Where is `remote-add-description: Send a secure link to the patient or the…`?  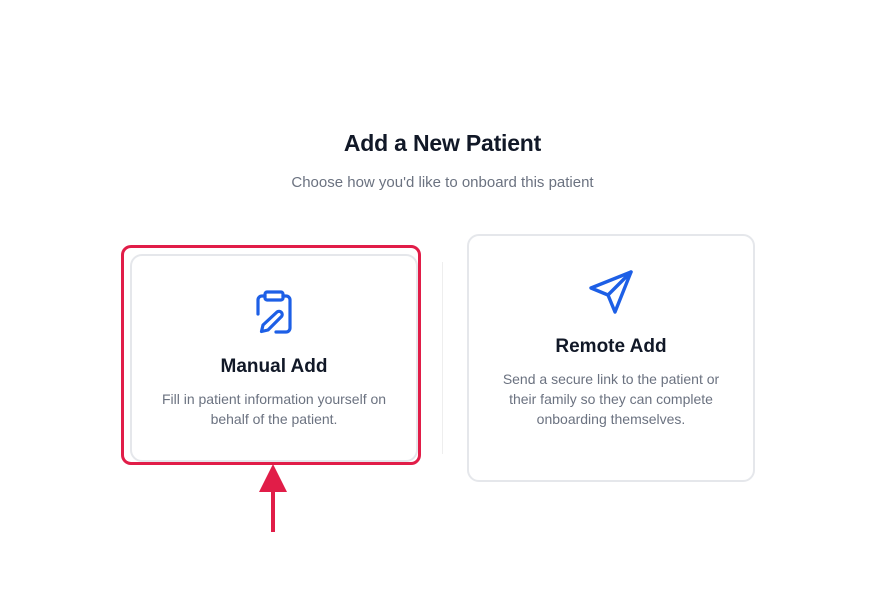
remote-add-description: Send a secure link to the patient or the… is located at coordinates (611, 399).